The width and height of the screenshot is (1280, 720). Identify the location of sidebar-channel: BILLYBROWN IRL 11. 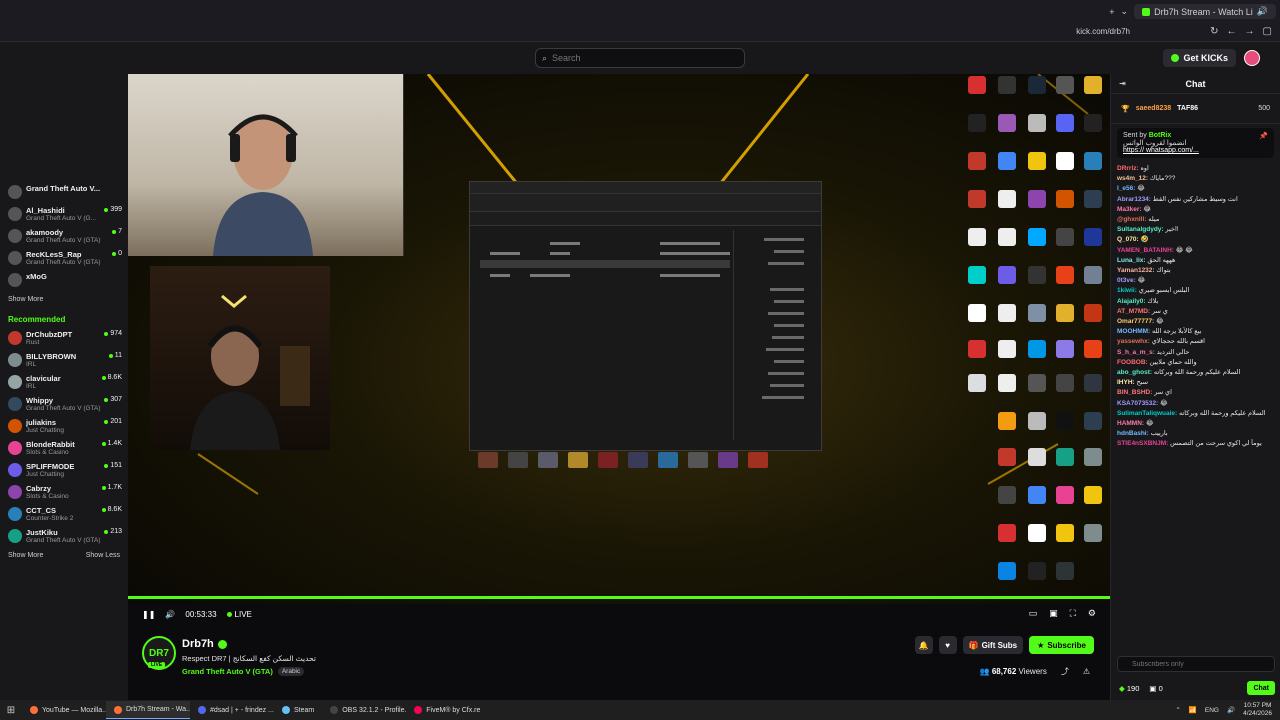
(64, 361).